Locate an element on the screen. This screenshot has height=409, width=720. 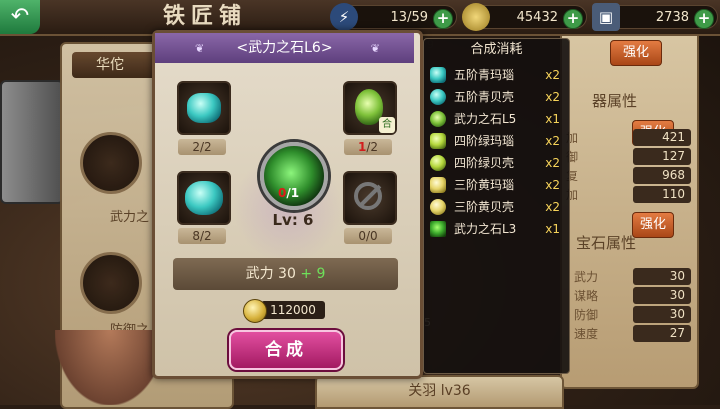
upgrade-button-low: 强化 is located at coordinates (653, 225).